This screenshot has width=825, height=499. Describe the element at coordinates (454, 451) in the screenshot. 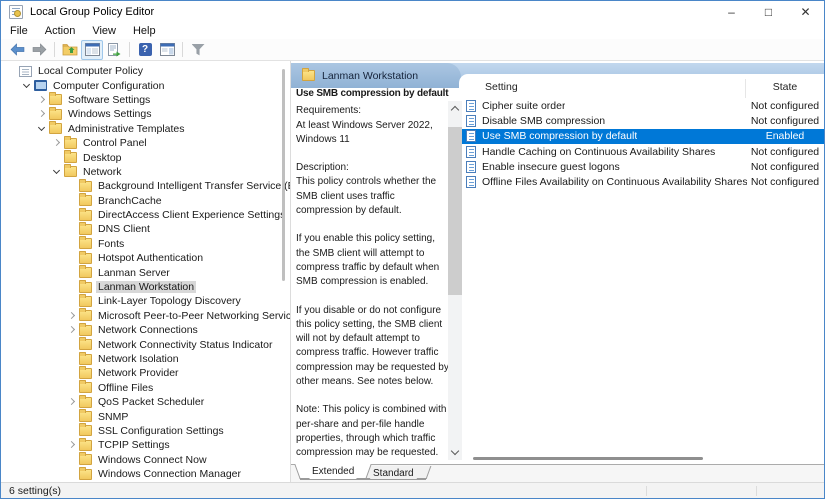

I see `scroll-down-icon` at that location.